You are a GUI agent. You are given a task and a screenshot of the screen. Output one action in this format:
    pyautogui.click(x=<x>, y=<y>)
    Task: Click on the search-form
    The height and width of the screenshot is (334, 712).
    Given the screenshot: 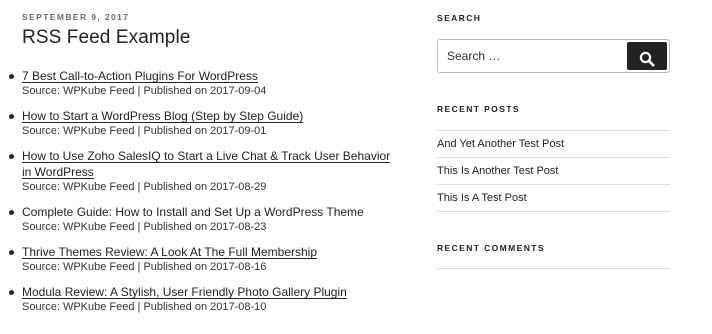 What is the action you would take?
    pyautogui.click(x=553, y=56)
    